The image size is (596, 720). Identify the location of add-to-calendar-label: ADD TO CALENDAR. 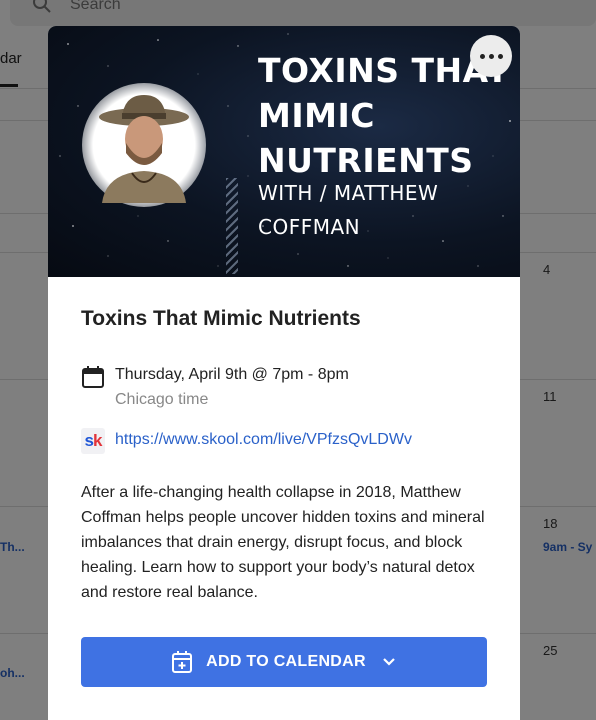
(286, 661).